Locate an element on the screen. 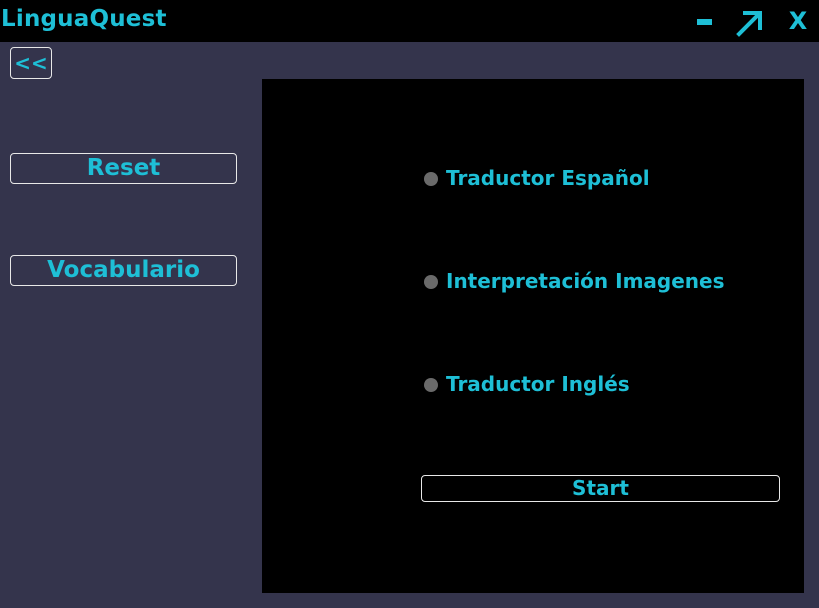 The width and height of the screenshot is (819, 608). option-label: Interpretación Imagenes is located at coordinates (585, 281).